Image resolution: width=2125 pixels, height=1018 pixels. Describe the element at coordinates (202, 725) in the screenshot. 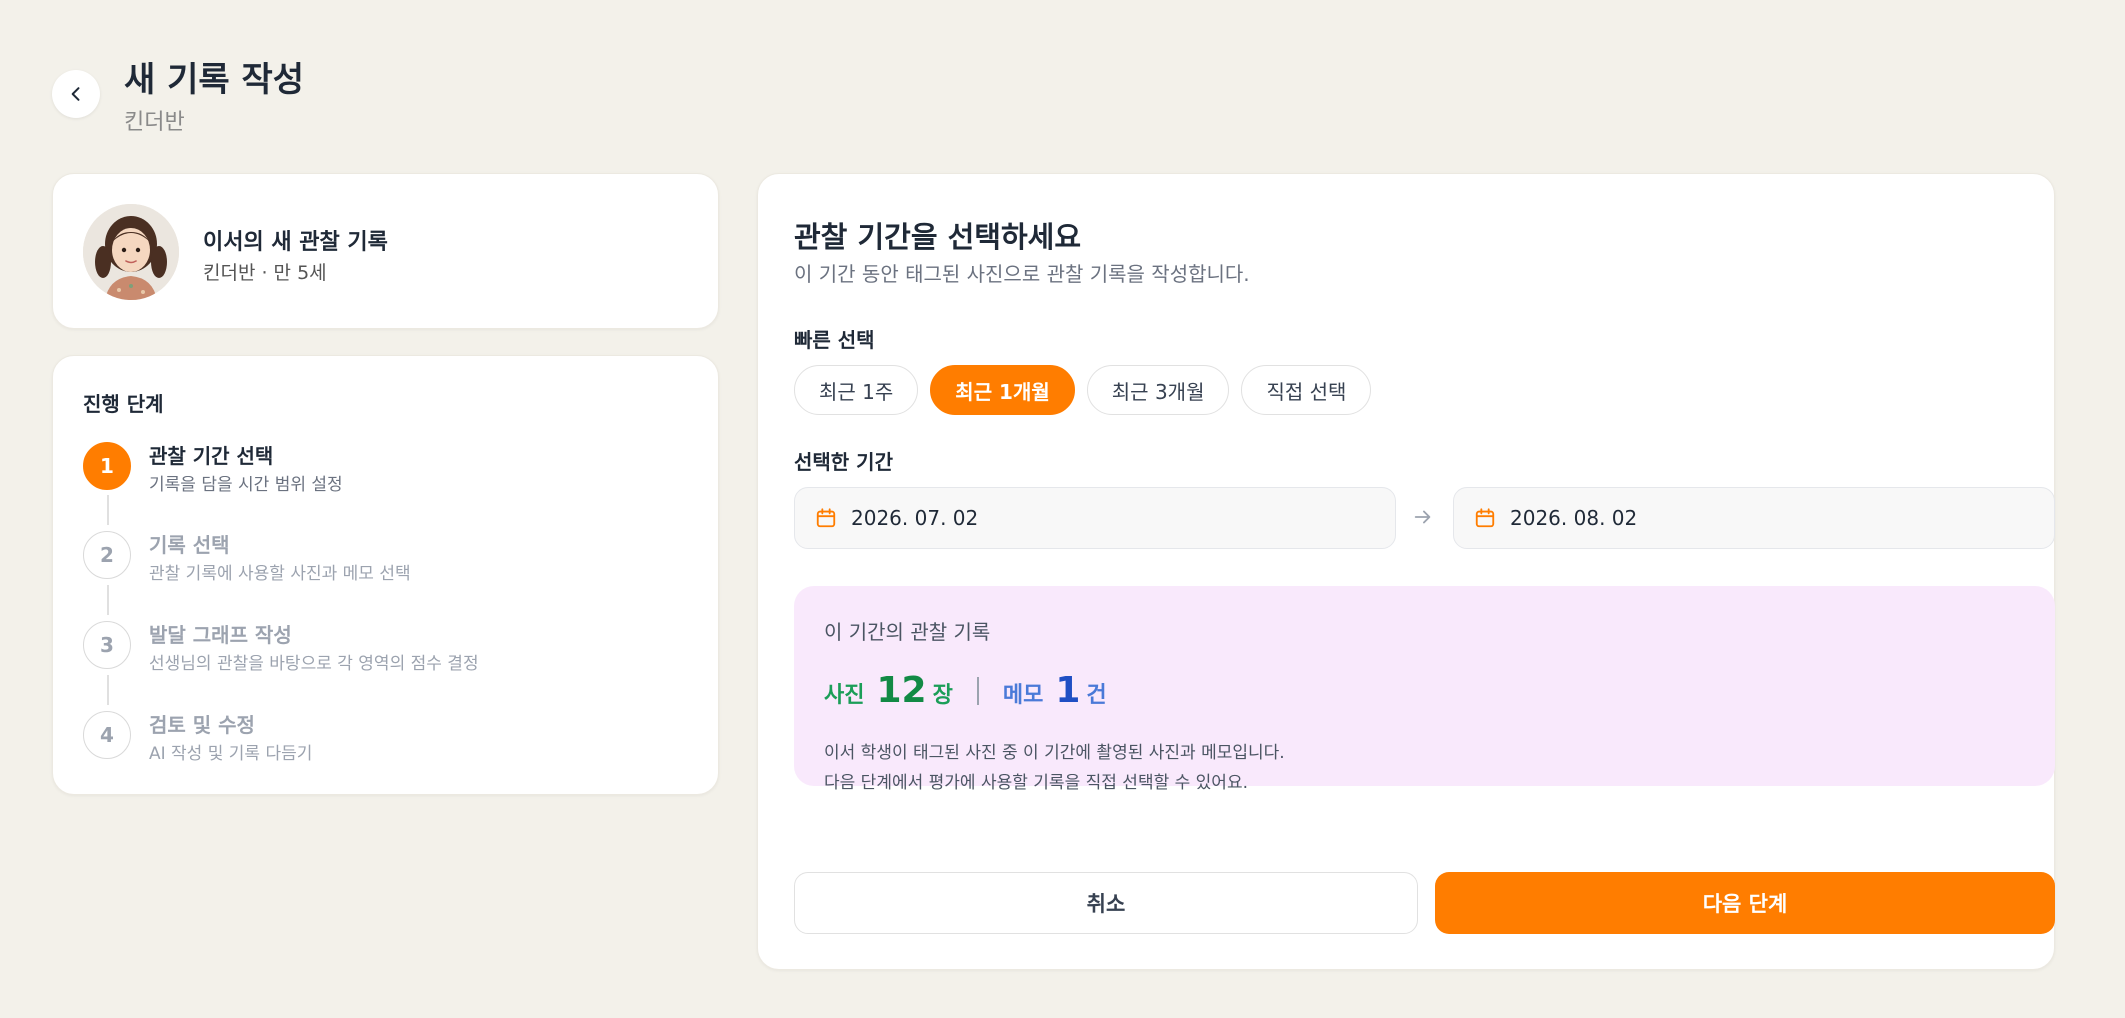

I see `step-label: 검토 및 수정` at that location.